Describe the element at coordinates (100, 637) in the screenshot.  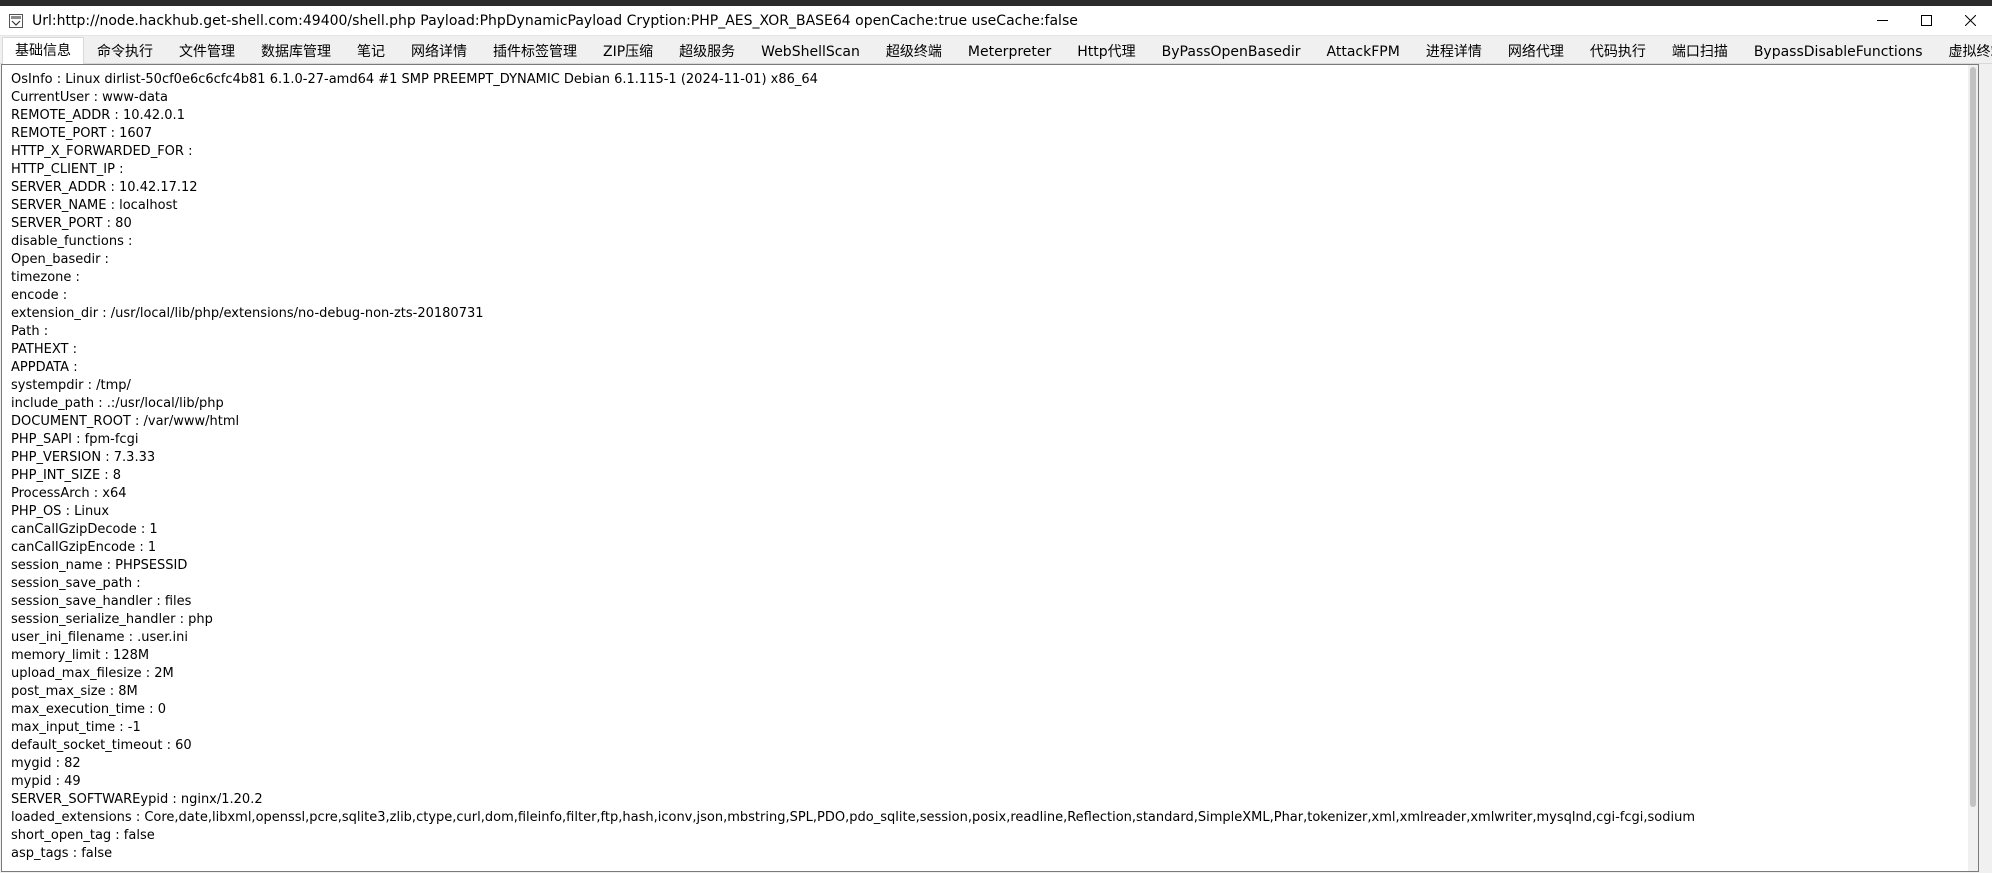
I see `info-line: user_ini_filename : .user.ini` at that location.